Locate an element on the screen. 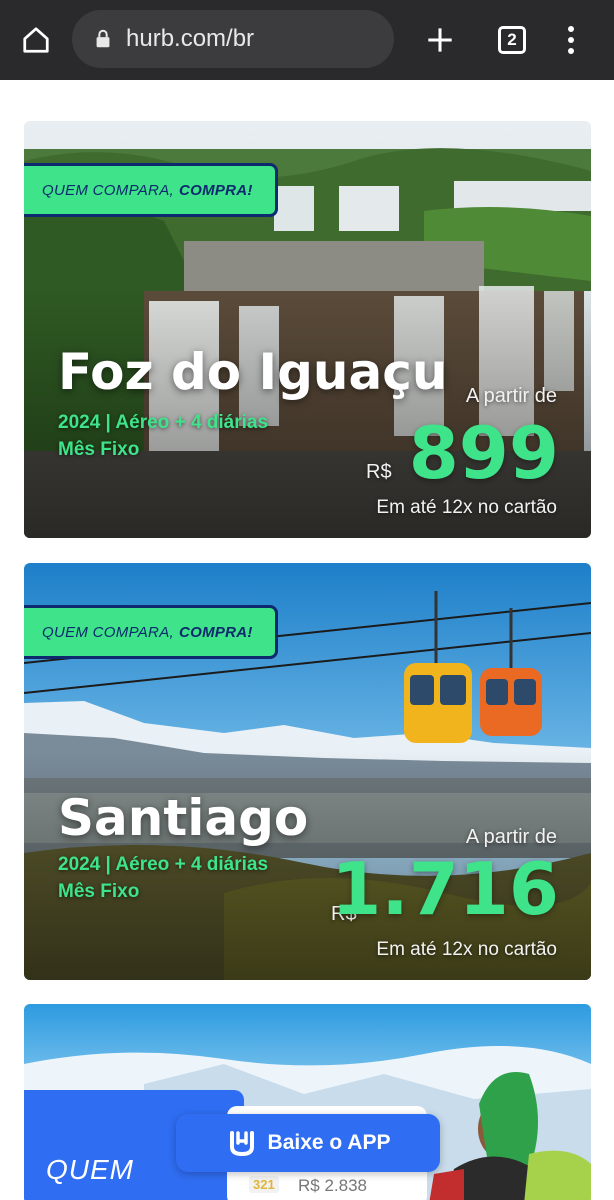 This screenshot has width=614, height=1200. currency-label: R$ is located at coordinates (379, 472).